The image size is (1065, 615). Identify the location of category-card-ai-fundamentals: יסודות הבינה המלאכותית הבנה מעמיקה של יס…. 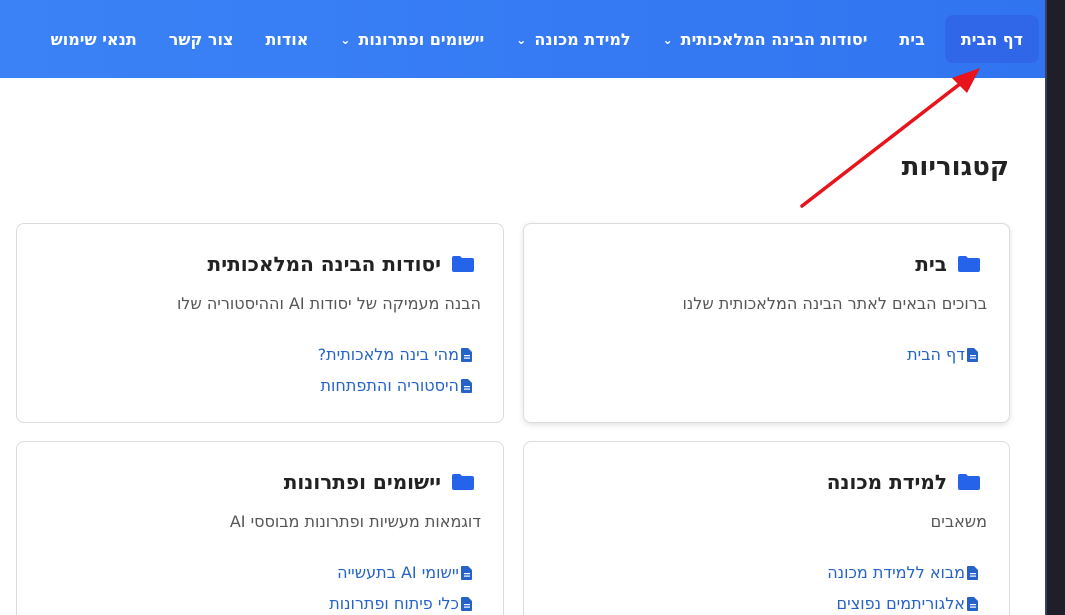
(260, 323).